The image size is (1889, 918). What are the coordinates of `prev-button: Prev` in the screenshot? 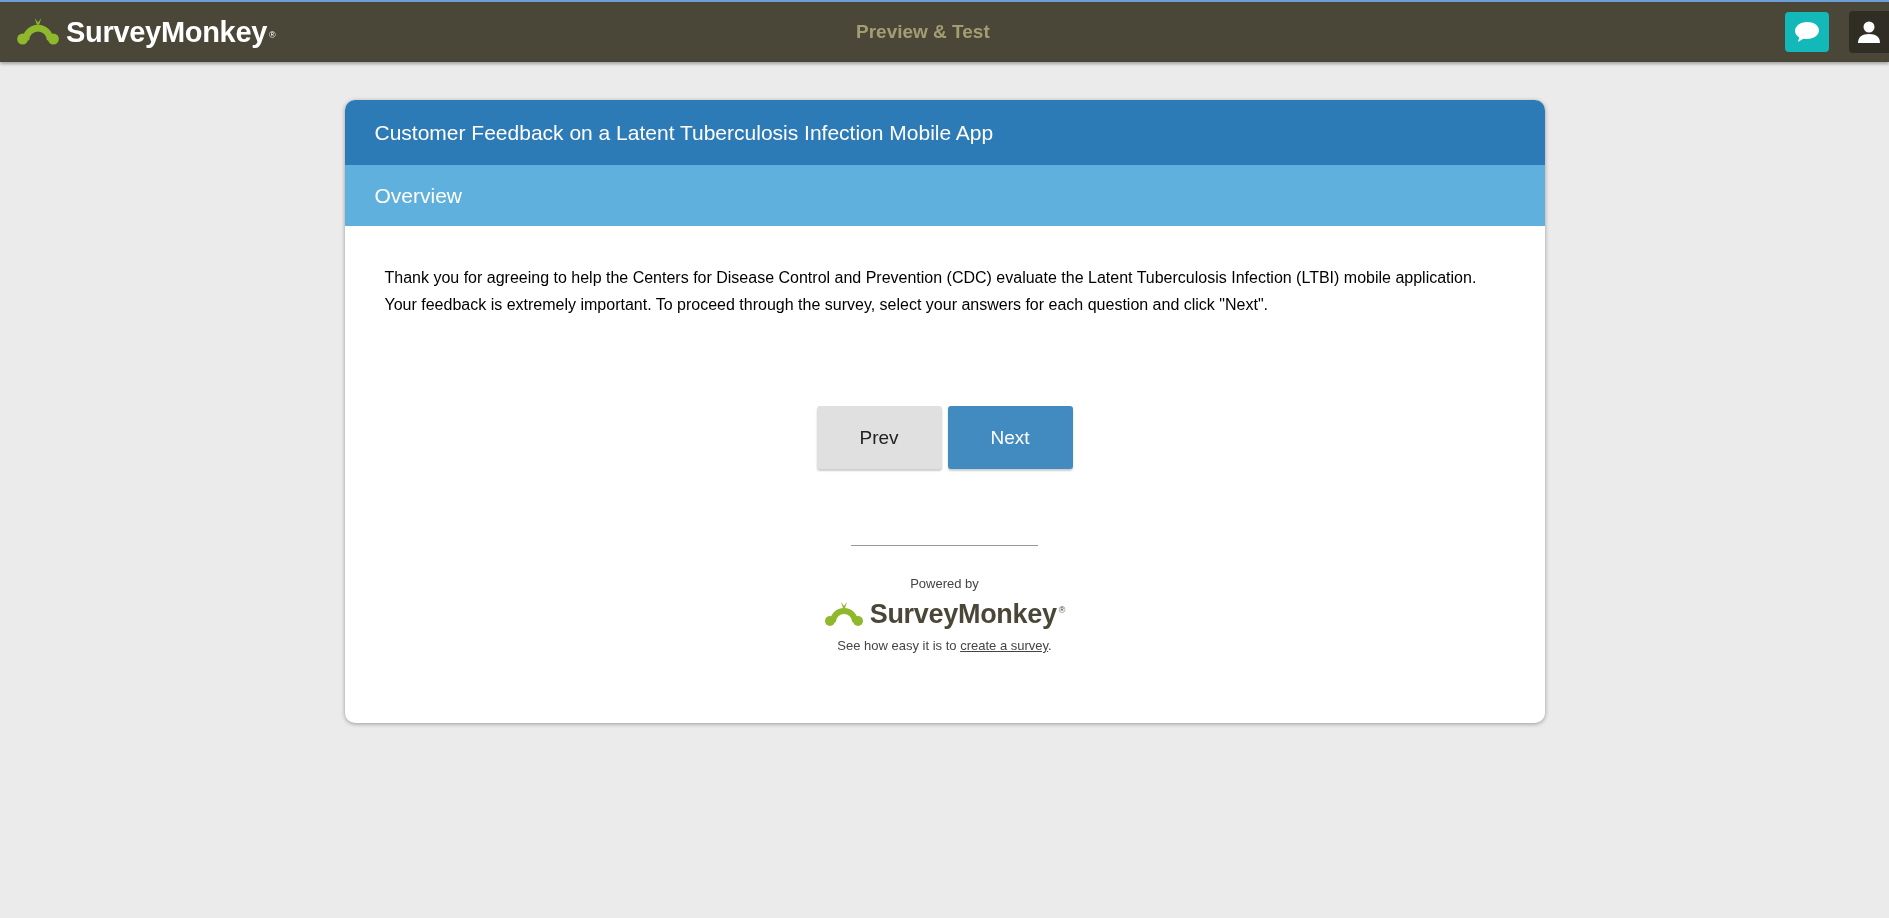 It's located at (879, 437).